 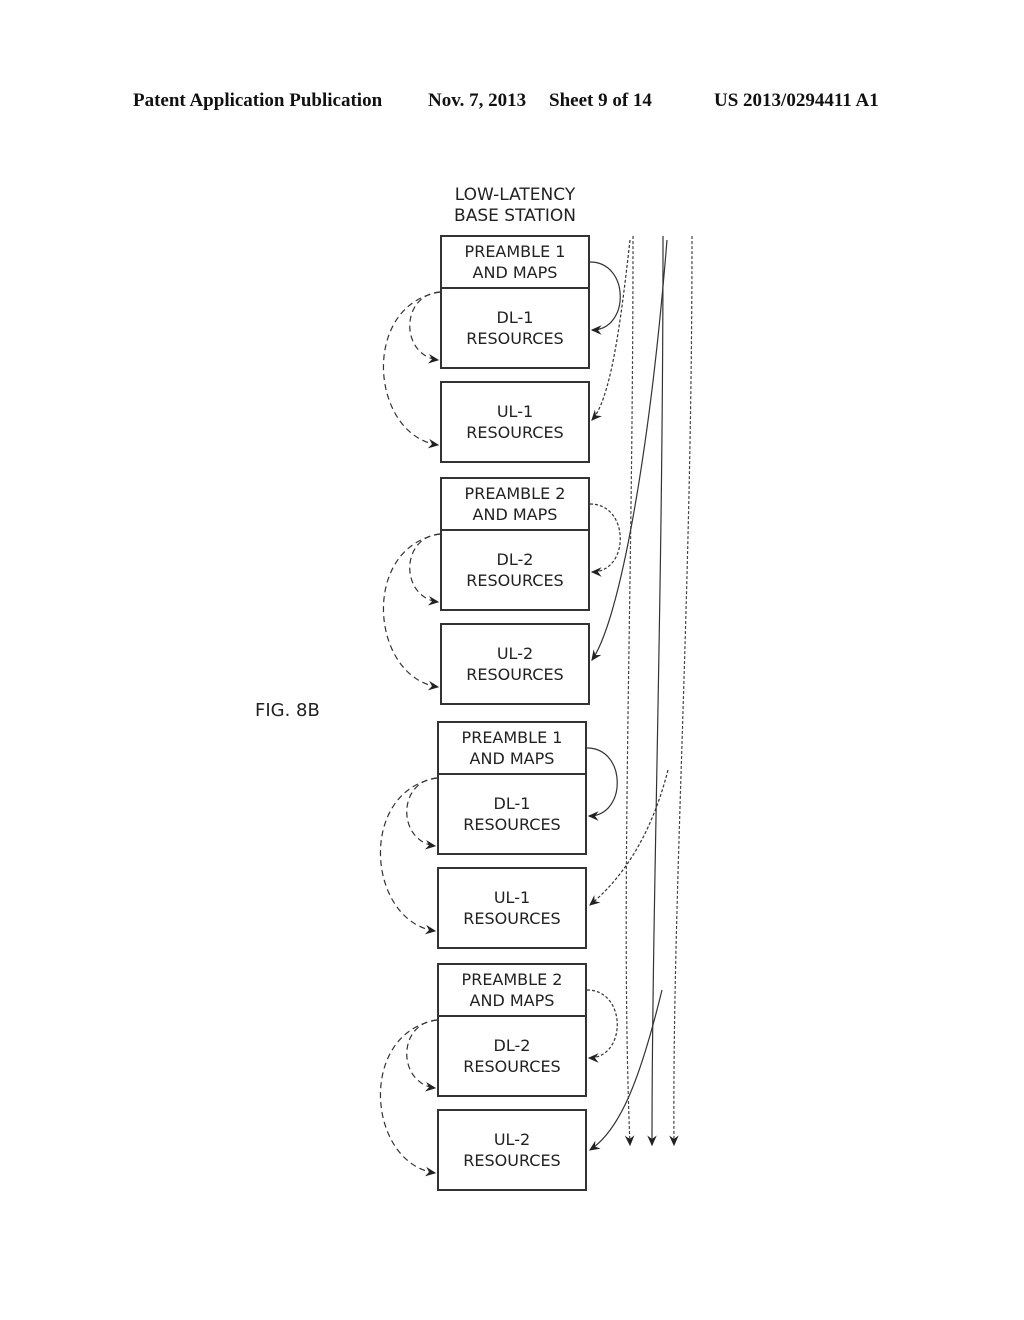 I want to click on timeline-dotted-left, so click(x=629, y=691).